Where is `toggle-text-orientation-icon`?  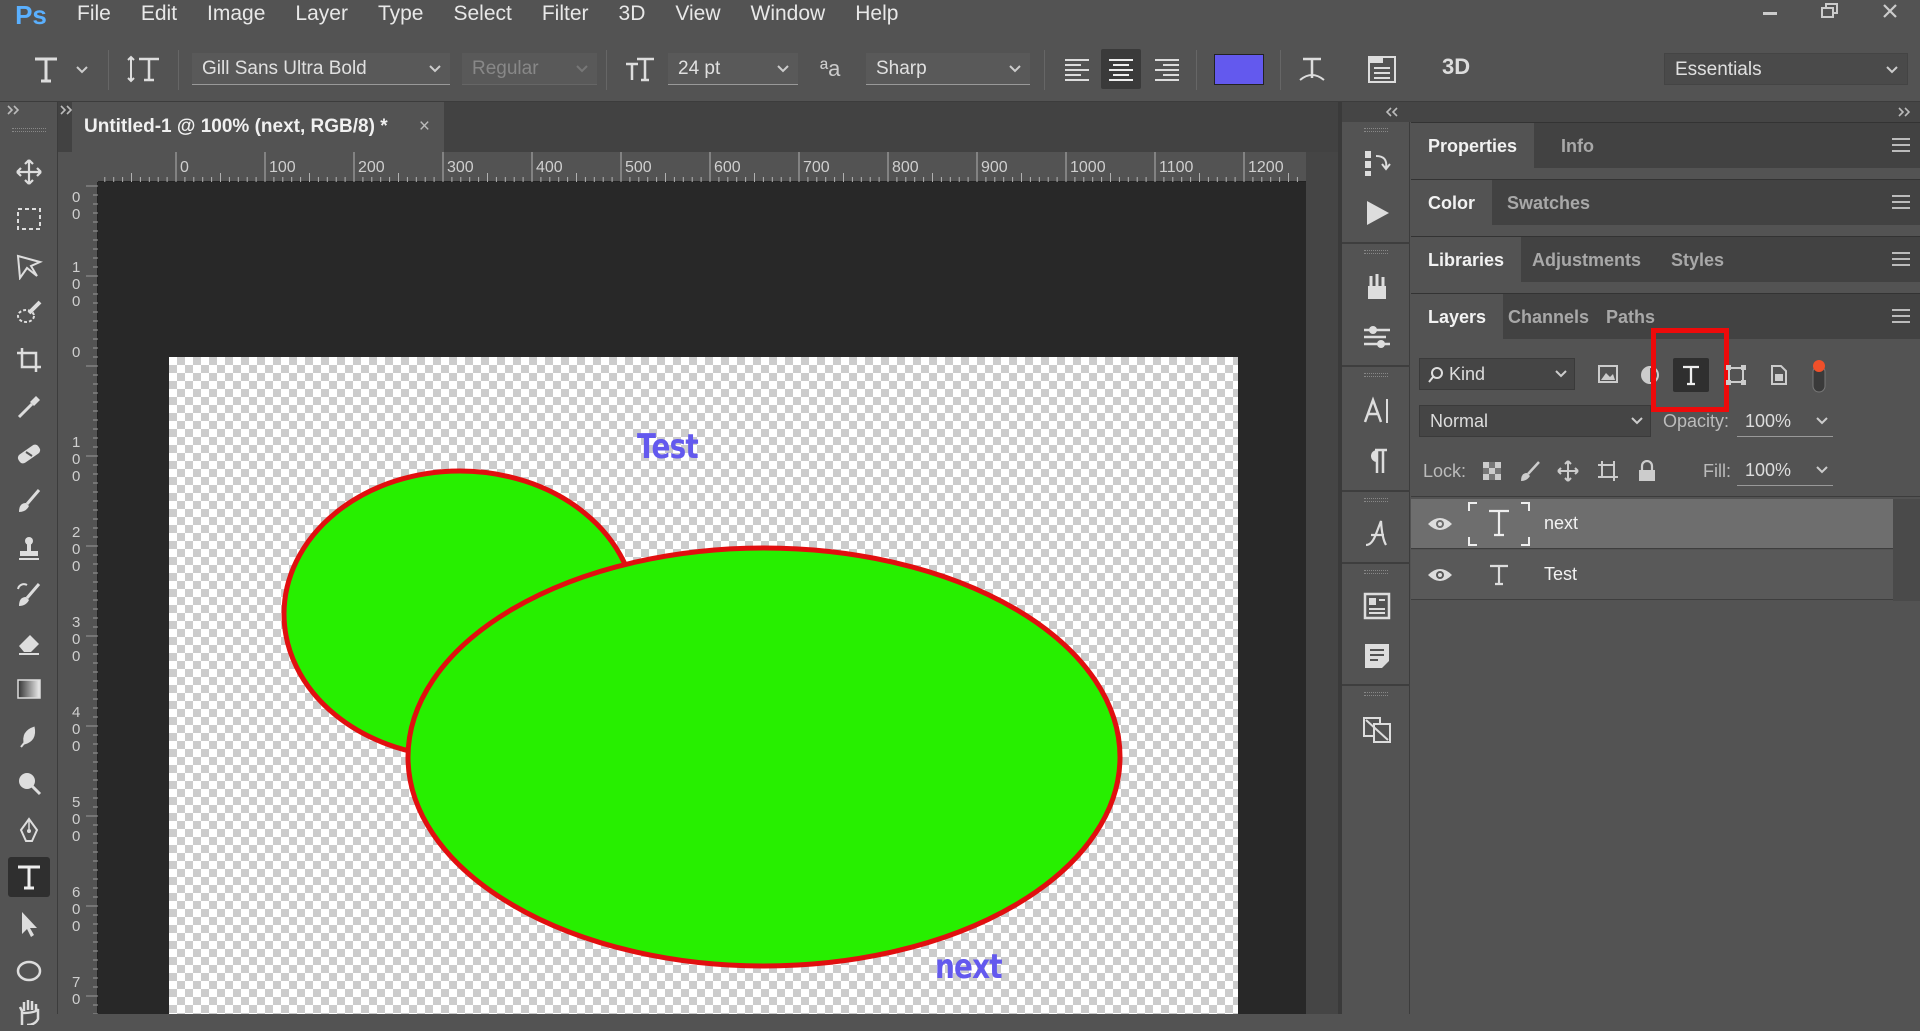 toggle-text-orientation-icon is located at coordinates (144, 69).